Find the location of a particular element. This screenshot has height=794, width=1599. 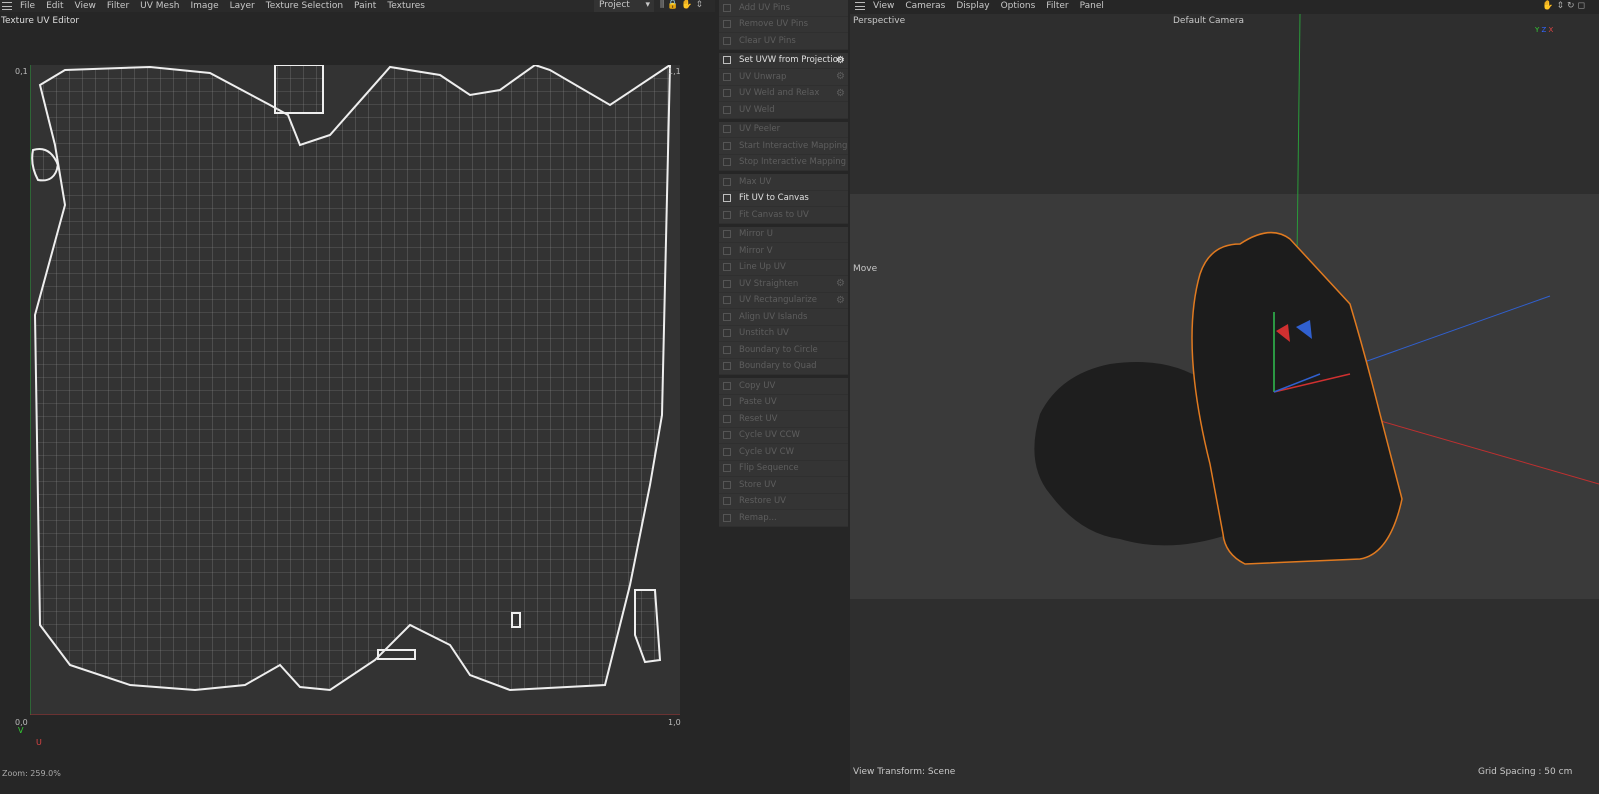

tool-unstitch-uv: Unstitch UV is located at coordinates (783, 334).